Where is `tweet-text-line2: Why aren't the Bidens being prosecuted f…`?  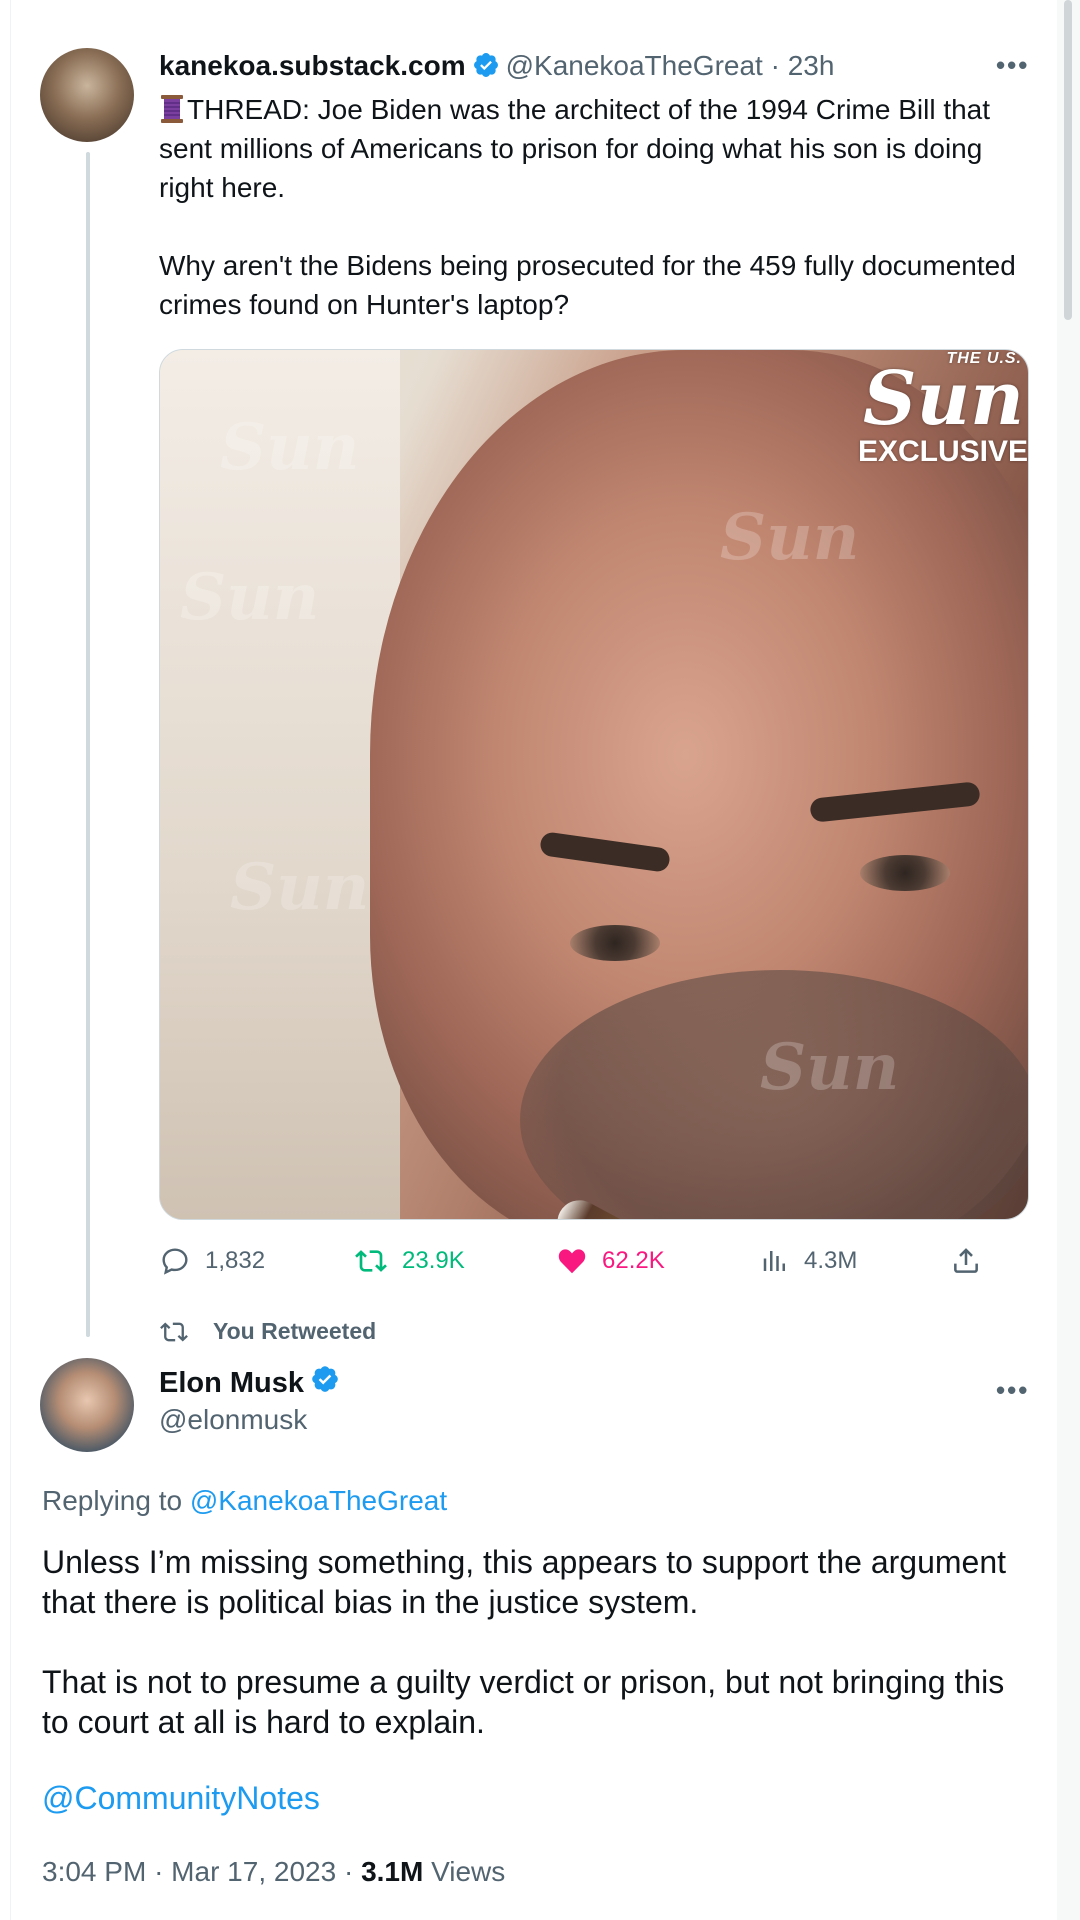 tweet-text-line2: Why aren't the Bidens being prosecuted f… is located at coordinates (587, 285).